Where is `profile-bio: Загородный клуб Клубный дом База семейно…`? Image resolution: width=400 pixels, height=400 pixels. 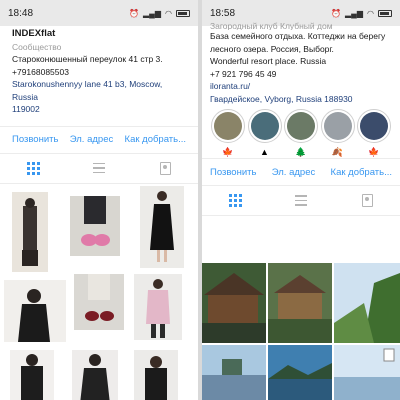
profile-bio: Загородный клуб Клубный дом База семейно… is located at coordinates (301, 61).